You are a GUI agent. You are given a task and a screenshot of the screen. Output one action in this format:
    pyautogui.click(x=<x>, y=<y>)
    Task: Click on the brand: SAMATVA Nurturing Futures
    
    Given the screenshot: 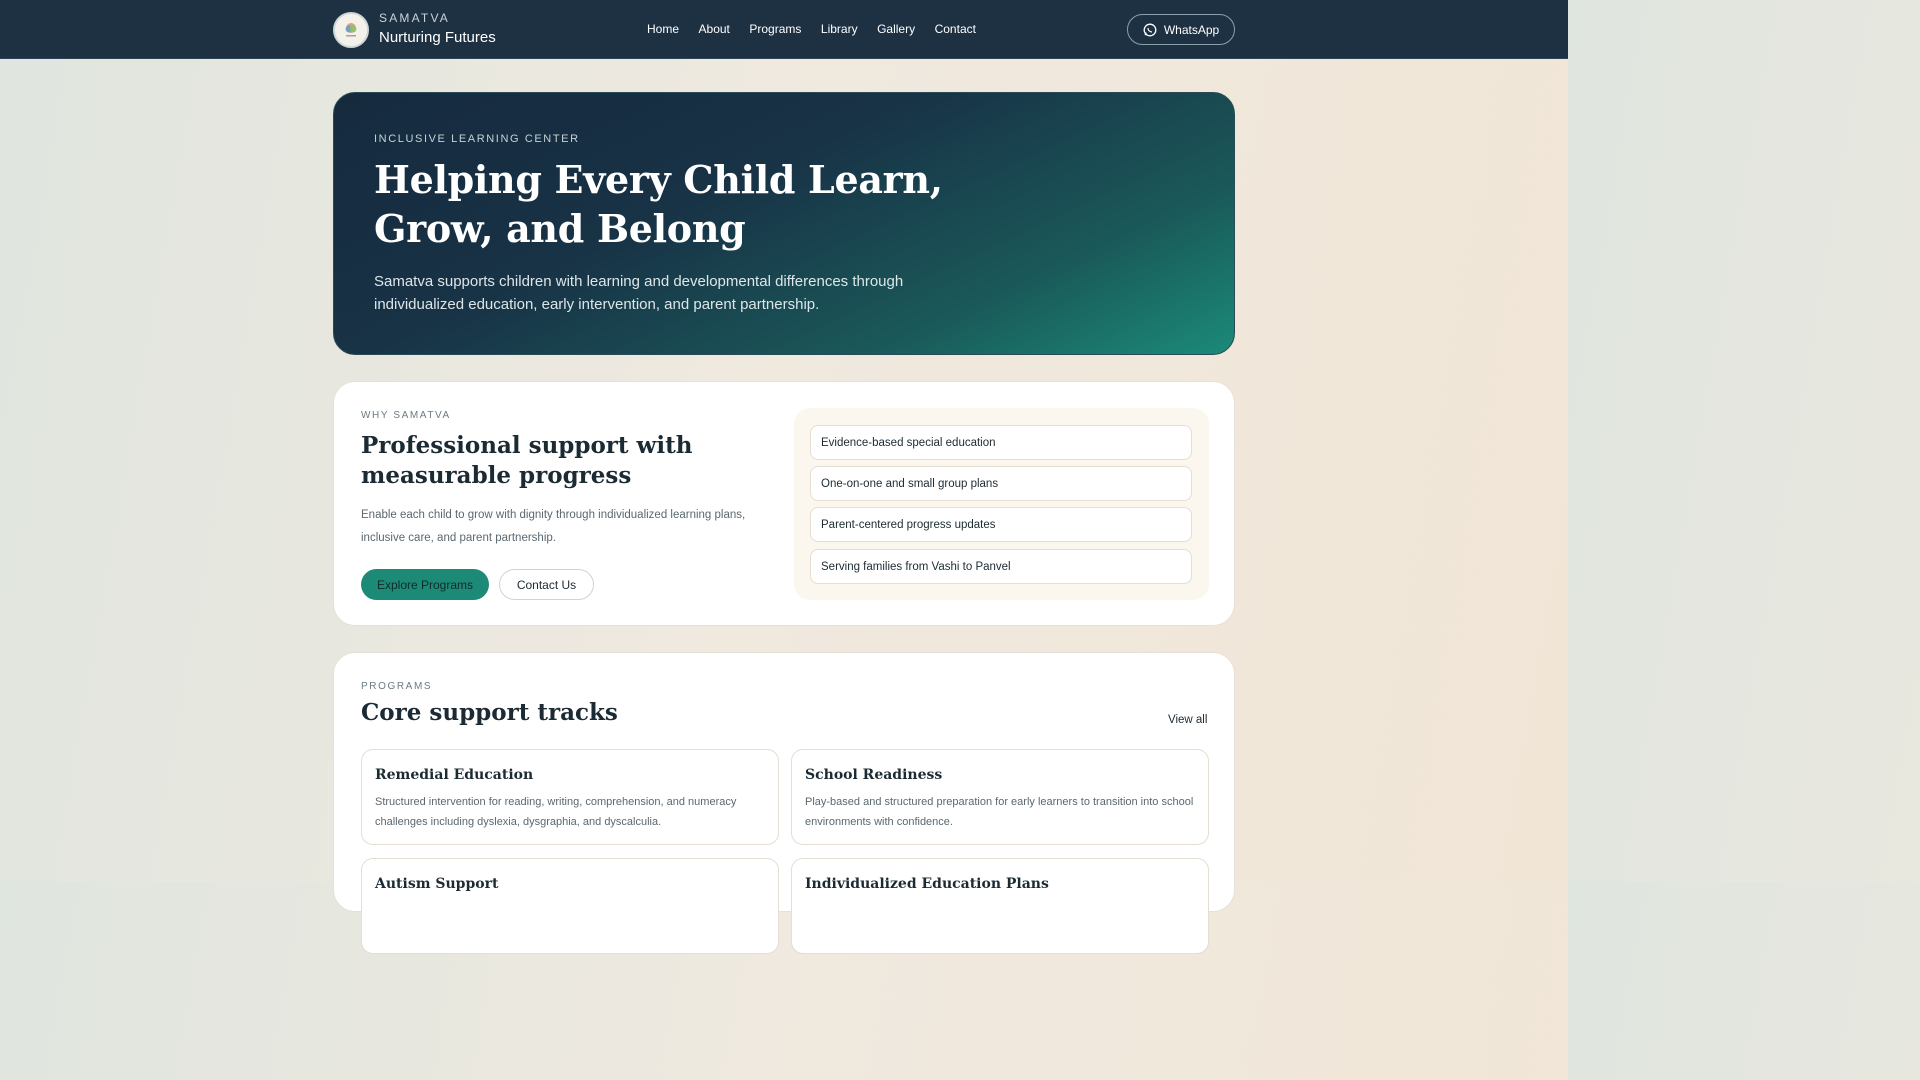 What is the action you would take?
    pyautogui.click(x=414, y=30)
    